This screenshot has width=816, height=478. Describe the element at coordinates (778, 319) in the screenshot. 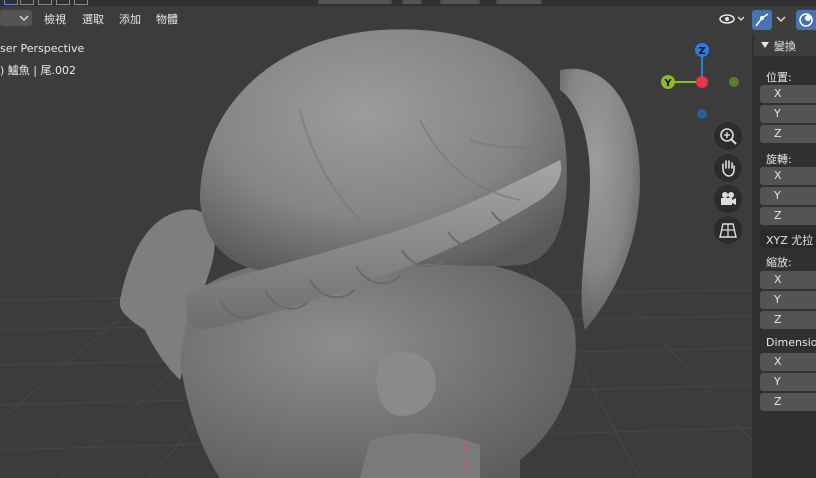

I see `scale-z-label: Z` at that location.